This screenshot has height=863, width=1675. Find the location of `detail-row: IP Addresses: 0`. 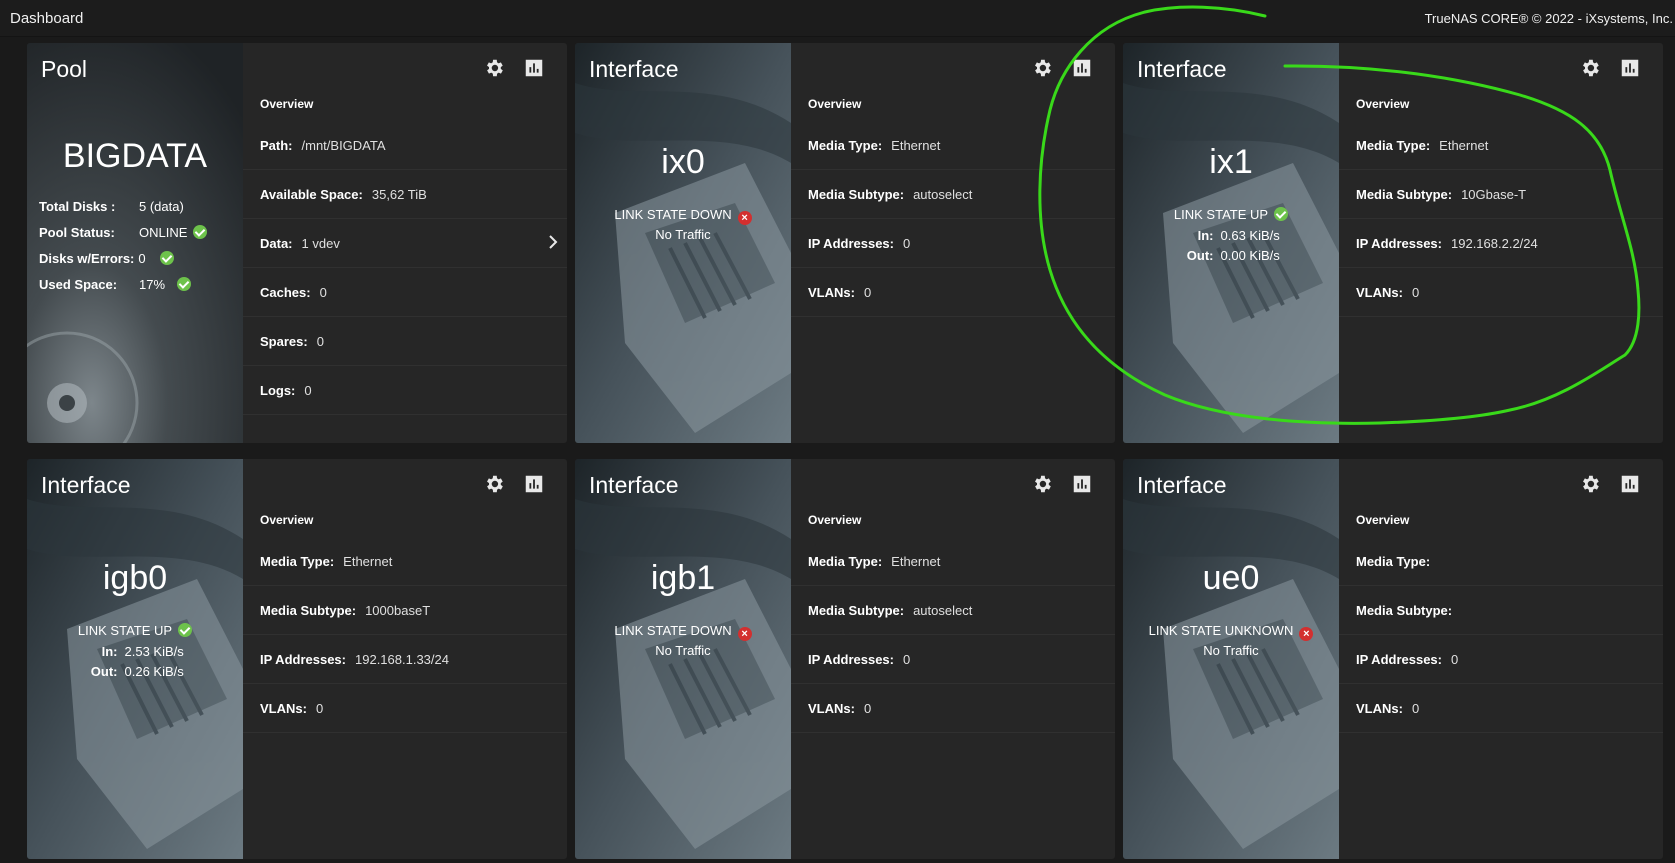

detail-row: IP Addresses: 0 is located at coordinates (953, 659).